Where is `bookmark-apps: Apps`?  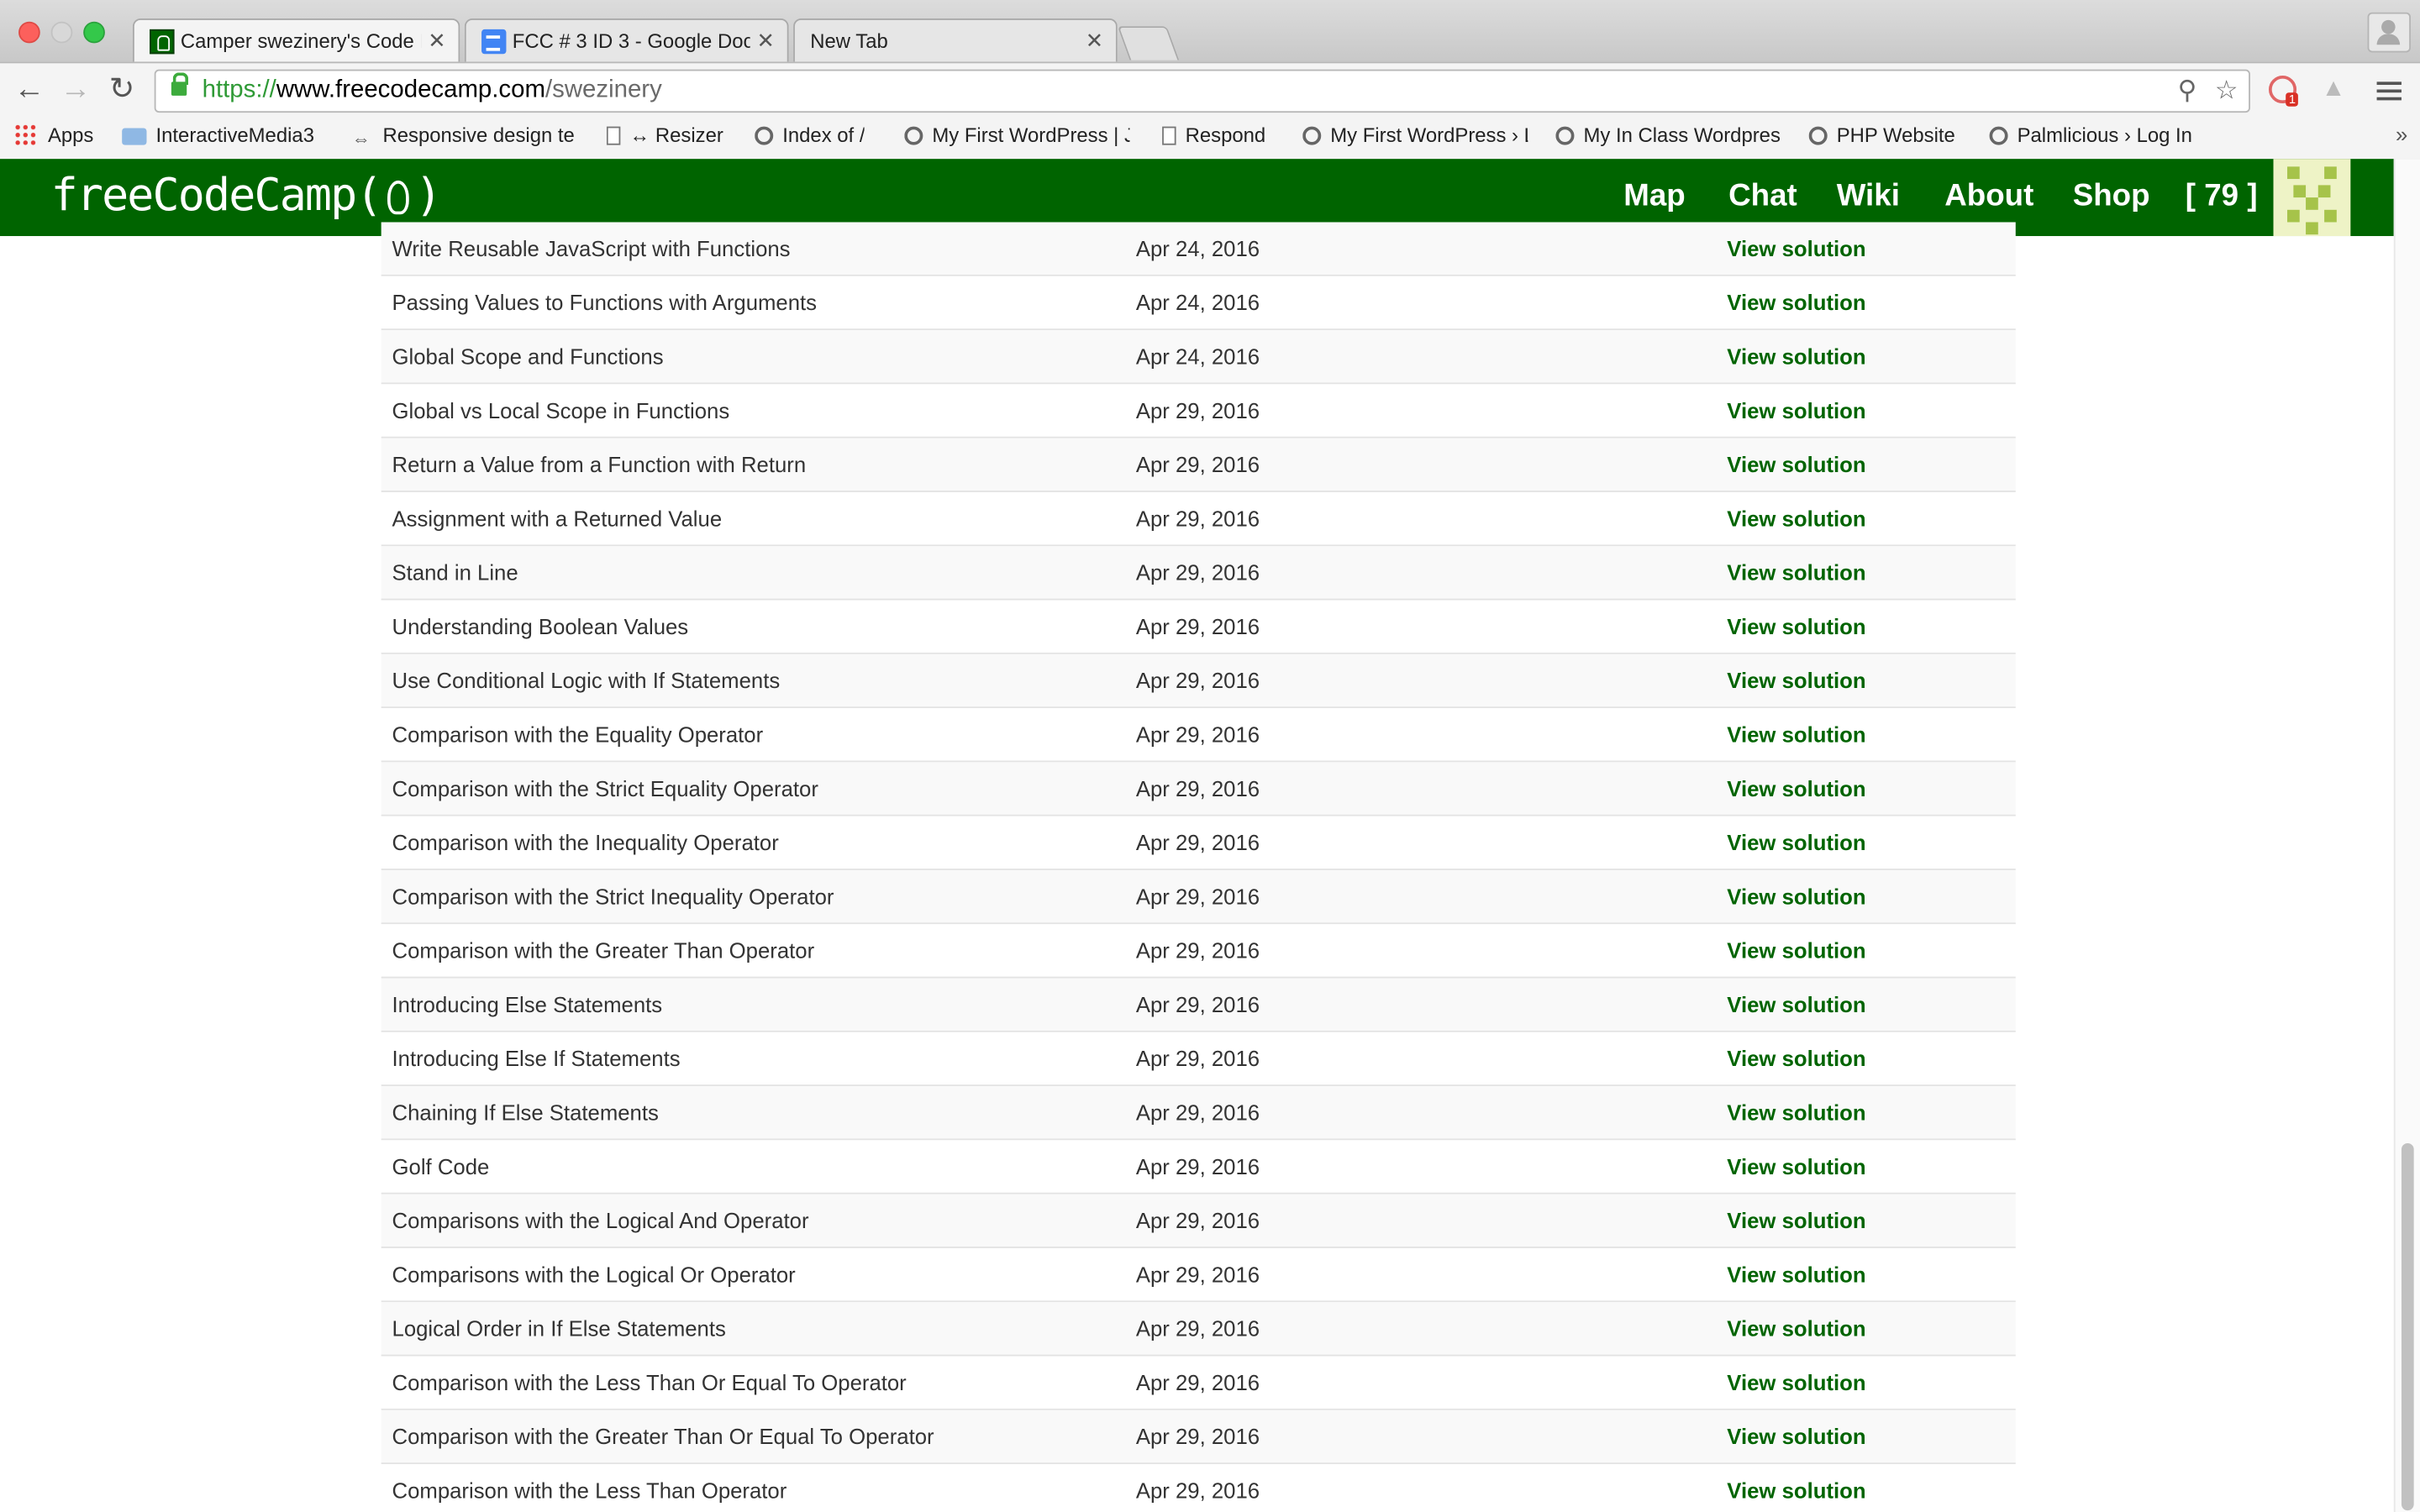
bookmark-apps: Apps is located at coordinates (53, 137).